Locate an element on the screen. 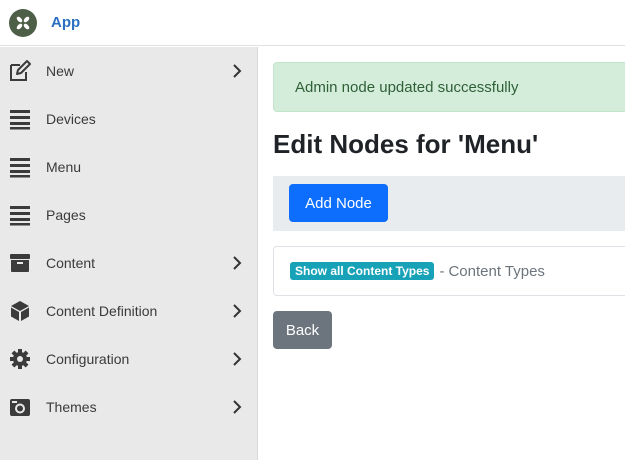 Image resolution: width=625 pixels, height=460 pixels. sidebar-item-label: Themes is located at coordinates (71, 407).